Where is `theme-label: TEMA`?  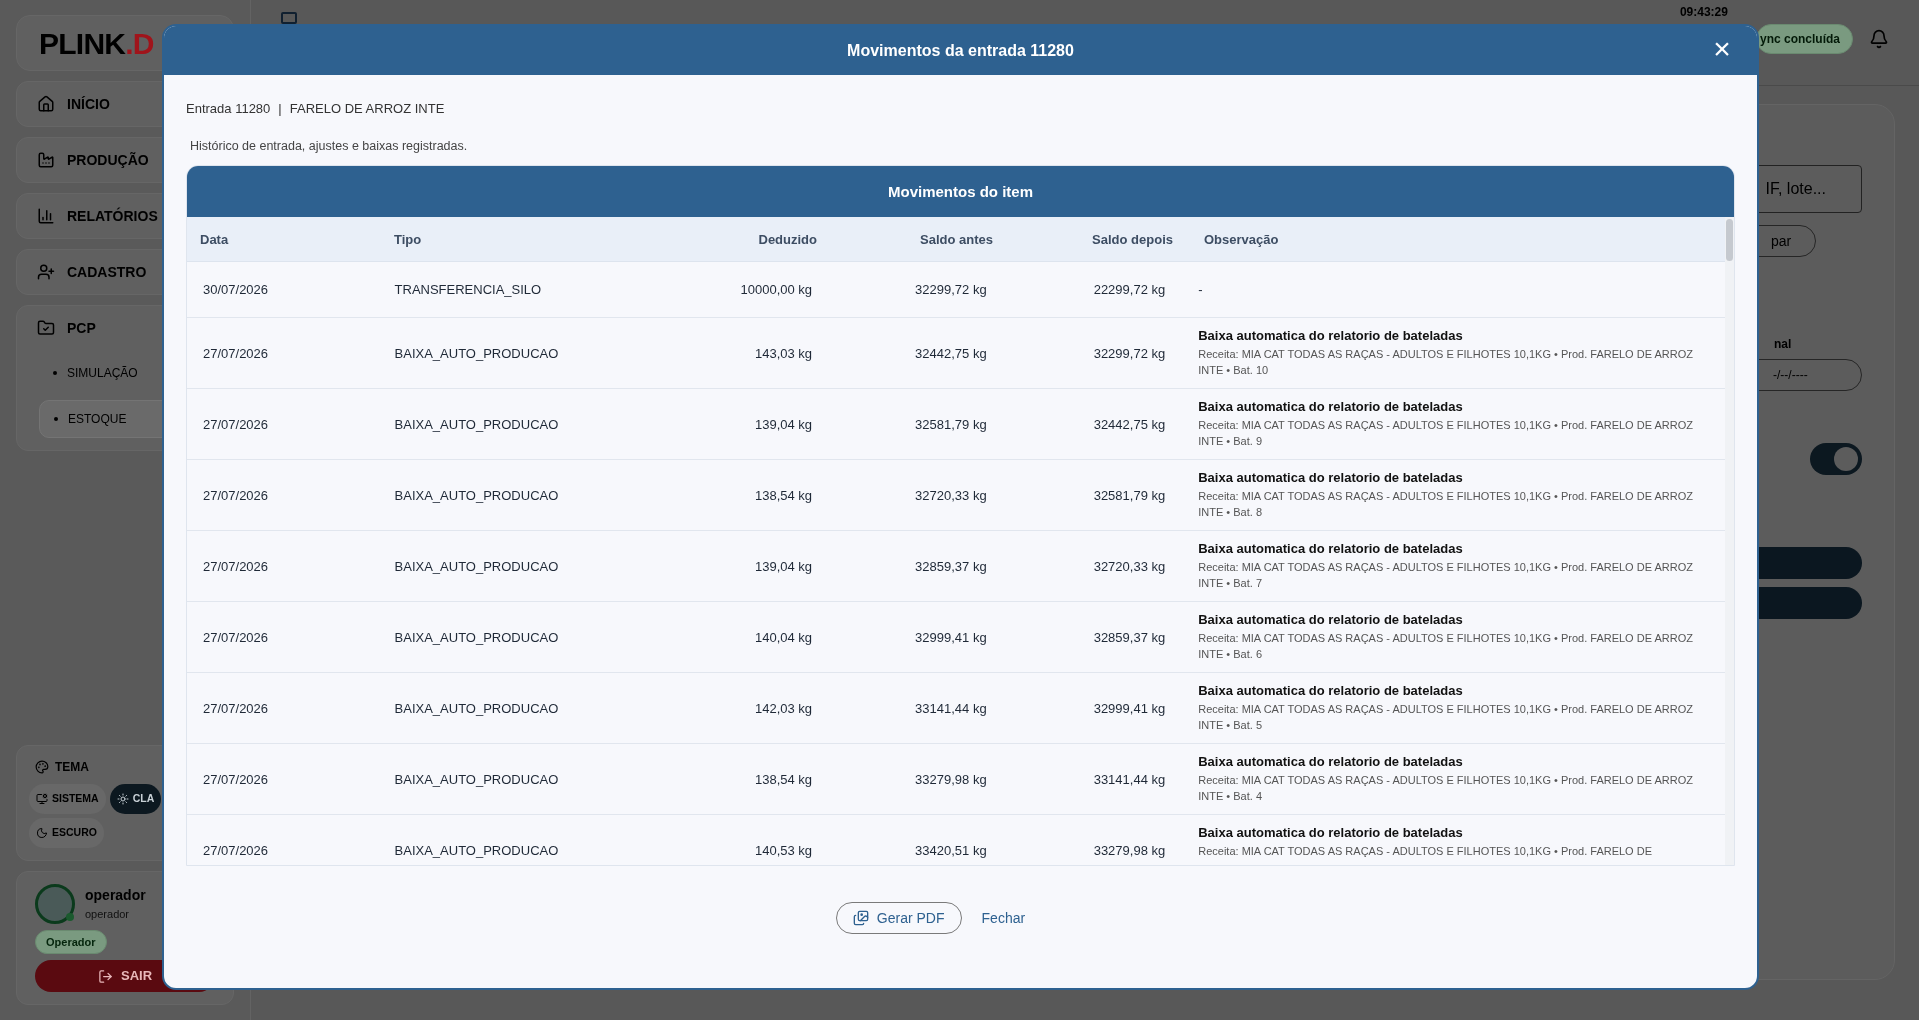
theme-label: TEMA is located at coordinates (72, 767).